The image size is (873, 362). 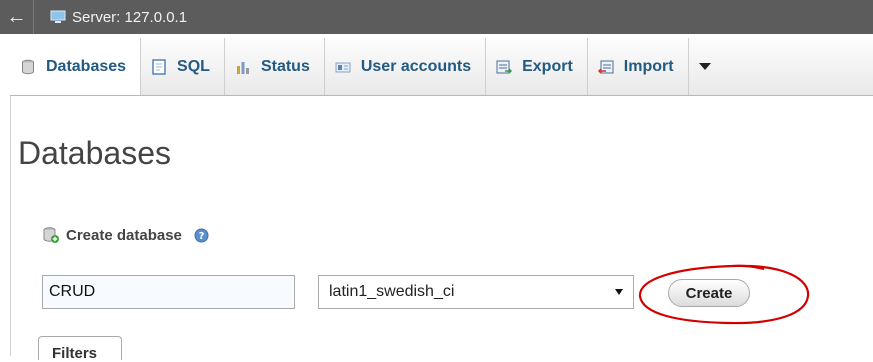 What do you see at coordinates (94, 153) in the screenshot?
I see `page-title: Databases` at bounding box center [94, 153].